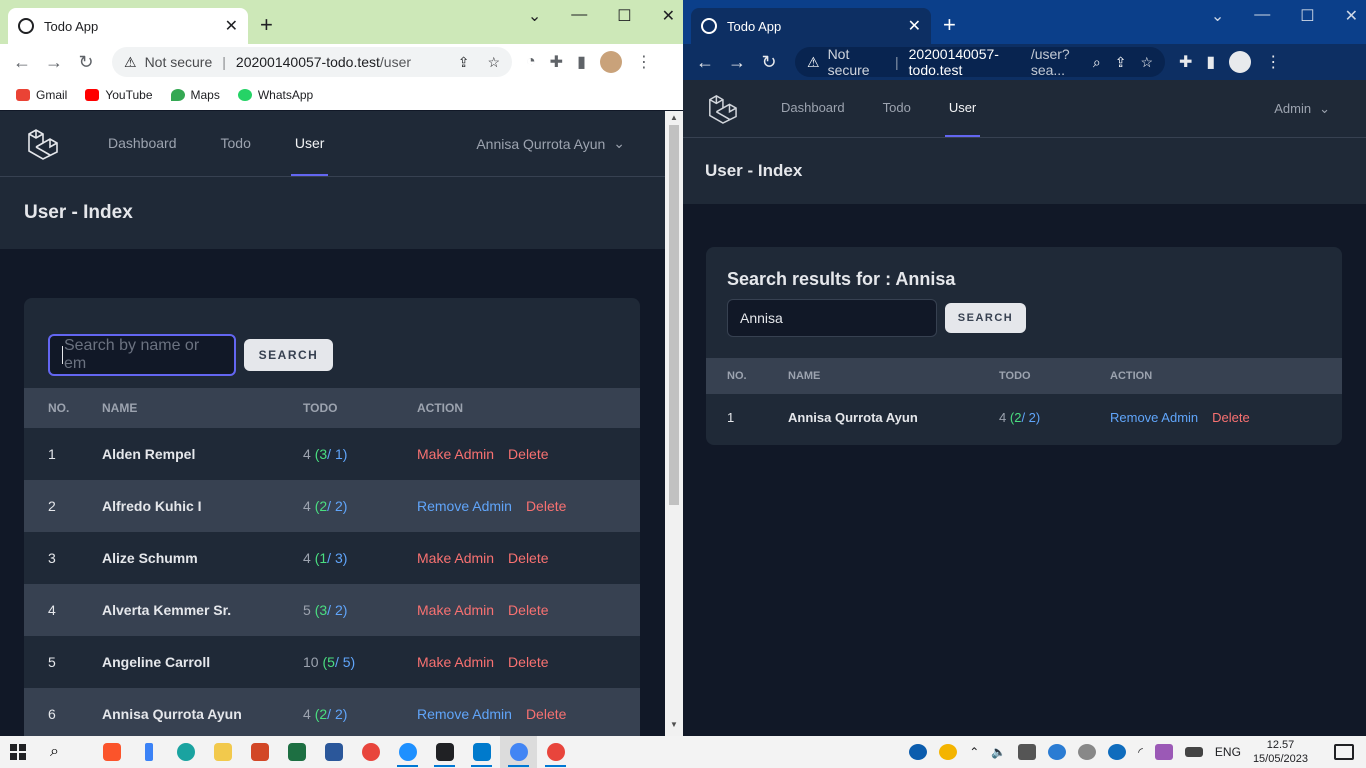 This screenshot has height=768, width=1366. I want to click on bookmark-whatsapp: WhatsApp, so click(275, 95).